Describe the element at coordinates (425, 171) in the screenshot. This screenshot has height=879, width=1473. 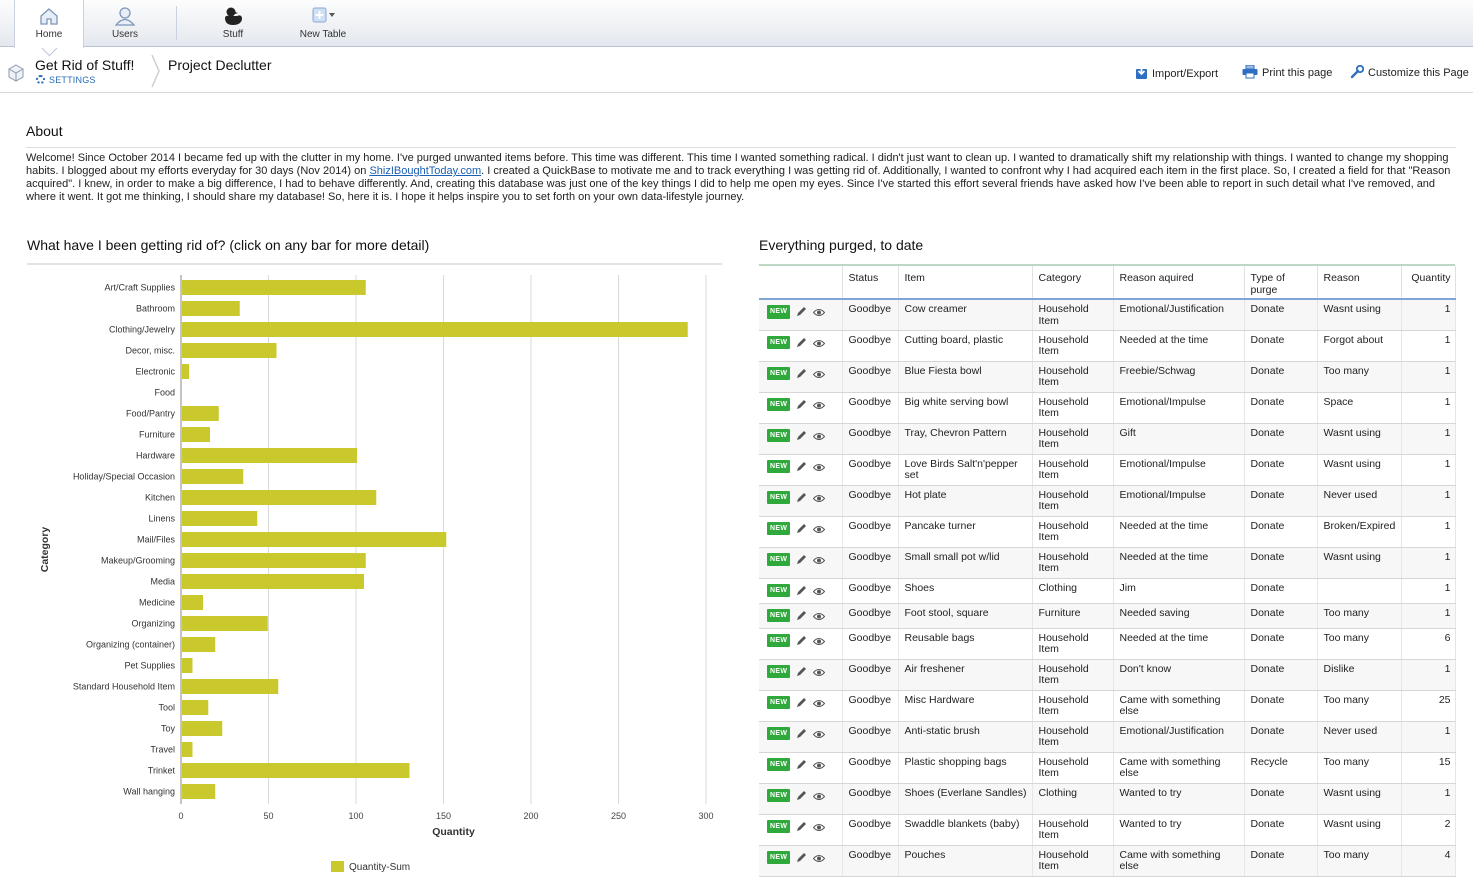
I see `blog-link: ShizIBoughtToday.com` at that location.